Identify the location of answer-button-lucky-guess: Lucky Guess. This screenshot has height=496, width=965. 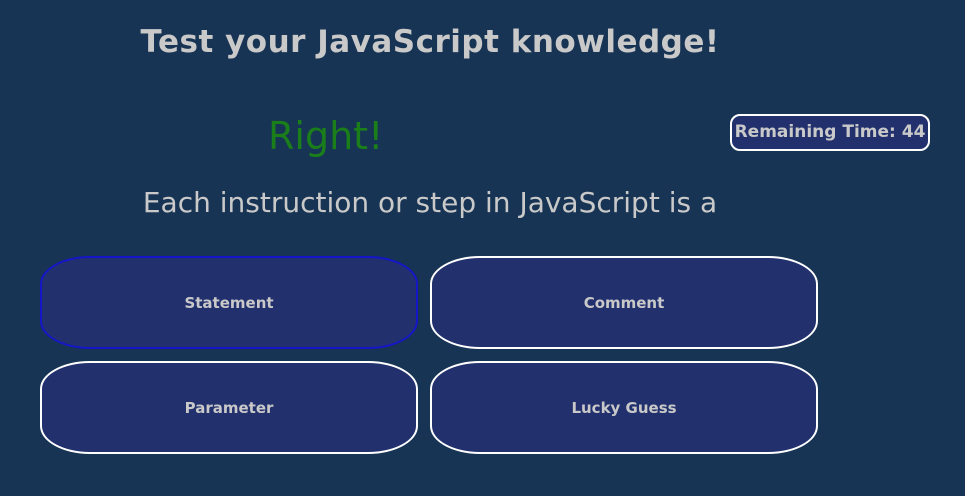
(624, 407).